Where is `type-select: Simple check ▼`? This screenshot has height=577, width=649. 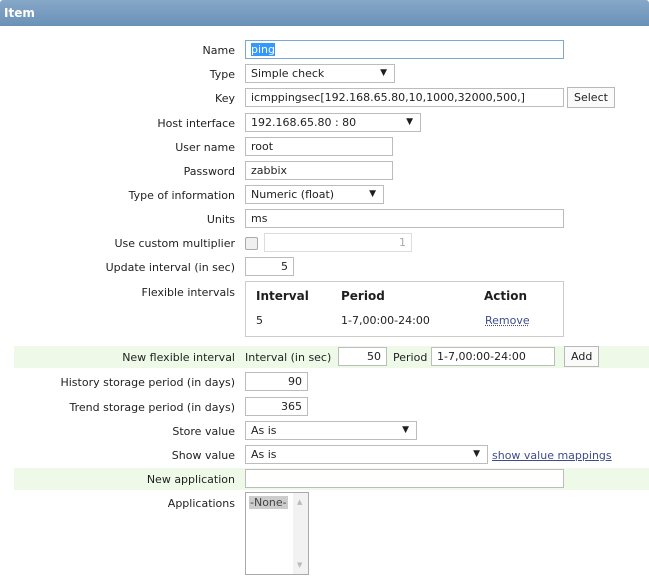 type-select: Simple check ▼ is located at coordinates (320, 73).